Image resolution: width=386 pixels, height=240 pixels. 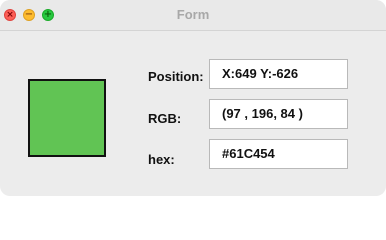 What do you see at coordinates (176, 76) in the screenshot?
I see `position-label: Position:` at bounding box center [176, 76].